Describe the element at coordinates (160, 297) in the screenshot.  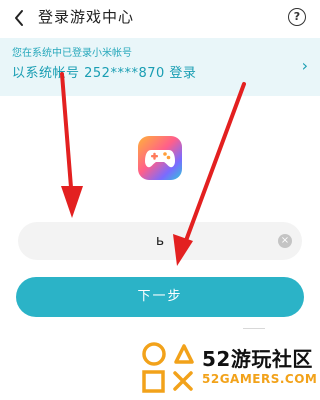
I see `next-button: 下一步` at that location.